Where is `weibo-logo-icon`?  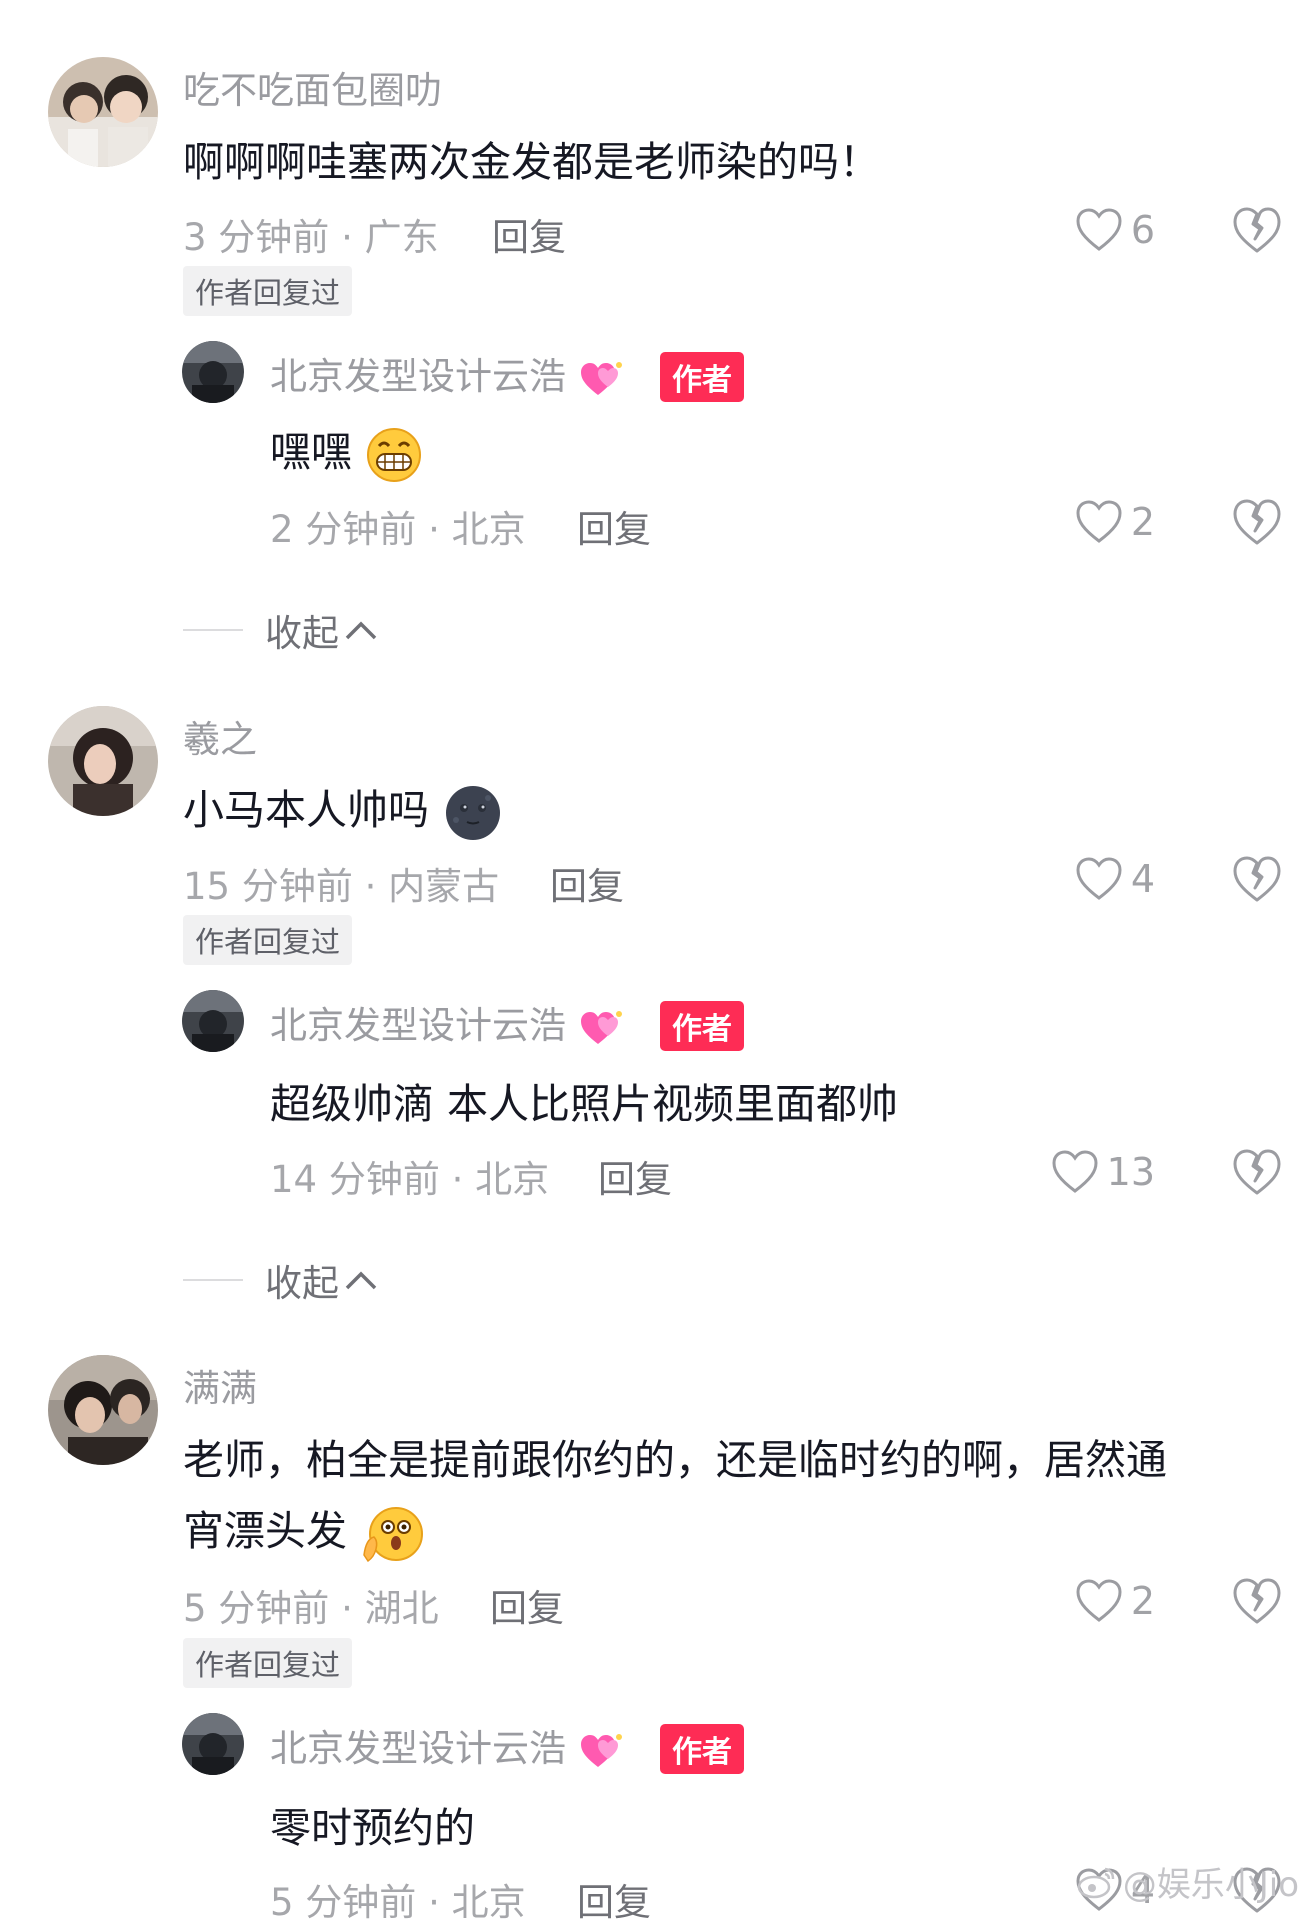 weibo-logo-icon is located at coordinates (1095, 1882).